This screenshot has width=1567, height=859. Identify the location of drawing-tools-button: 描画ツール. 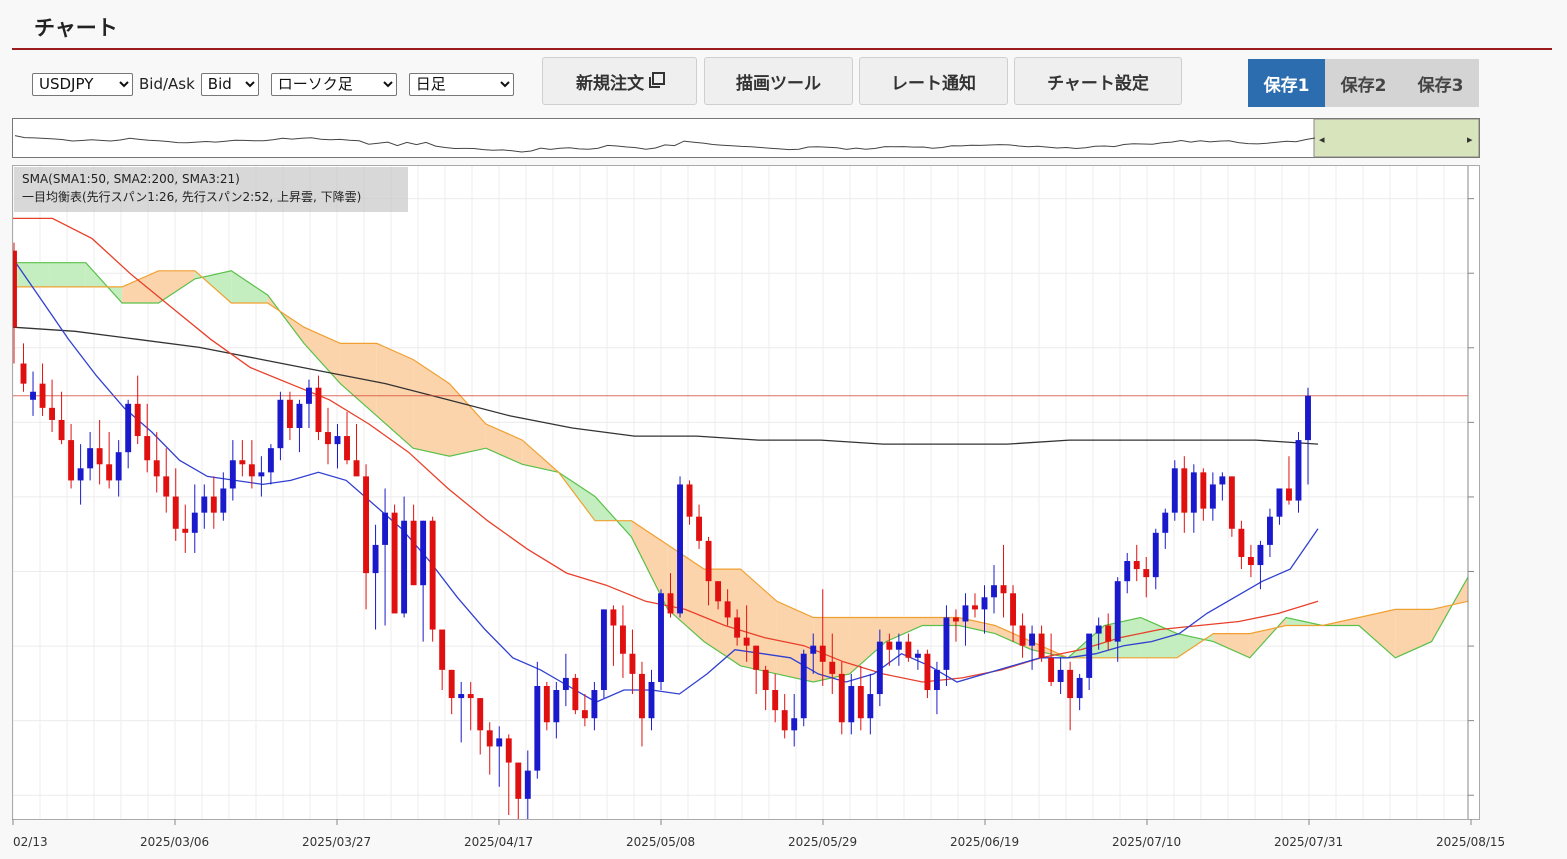
(778, 81).